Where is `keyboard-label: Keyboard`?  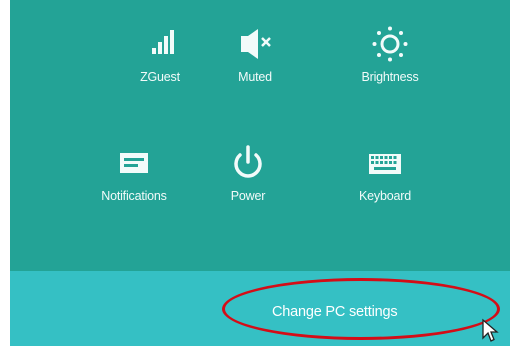 keyboard-label: Keyboard is located at coordinates (385, 196).